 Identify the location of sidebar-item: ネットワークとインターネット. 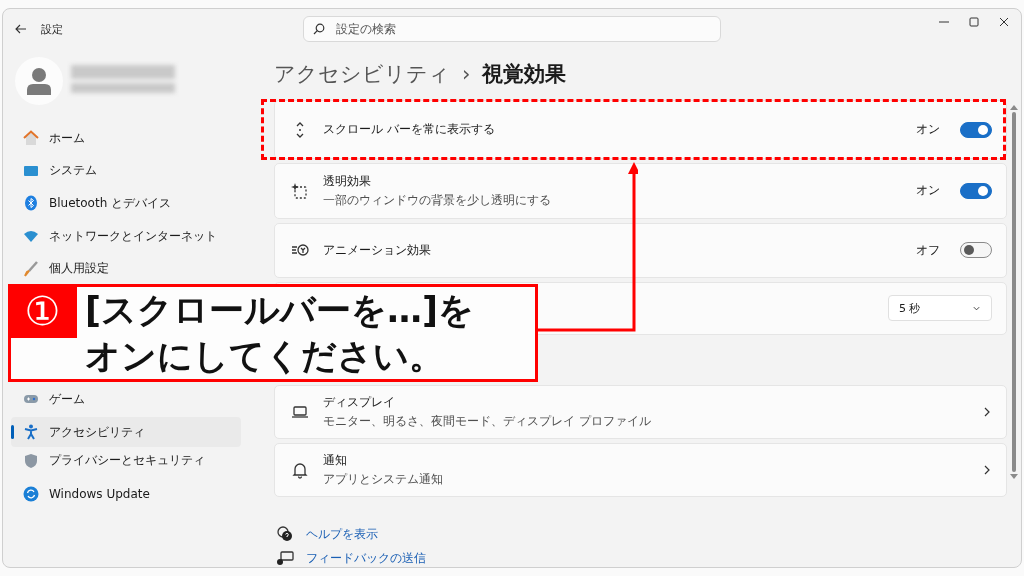
(126, 236).